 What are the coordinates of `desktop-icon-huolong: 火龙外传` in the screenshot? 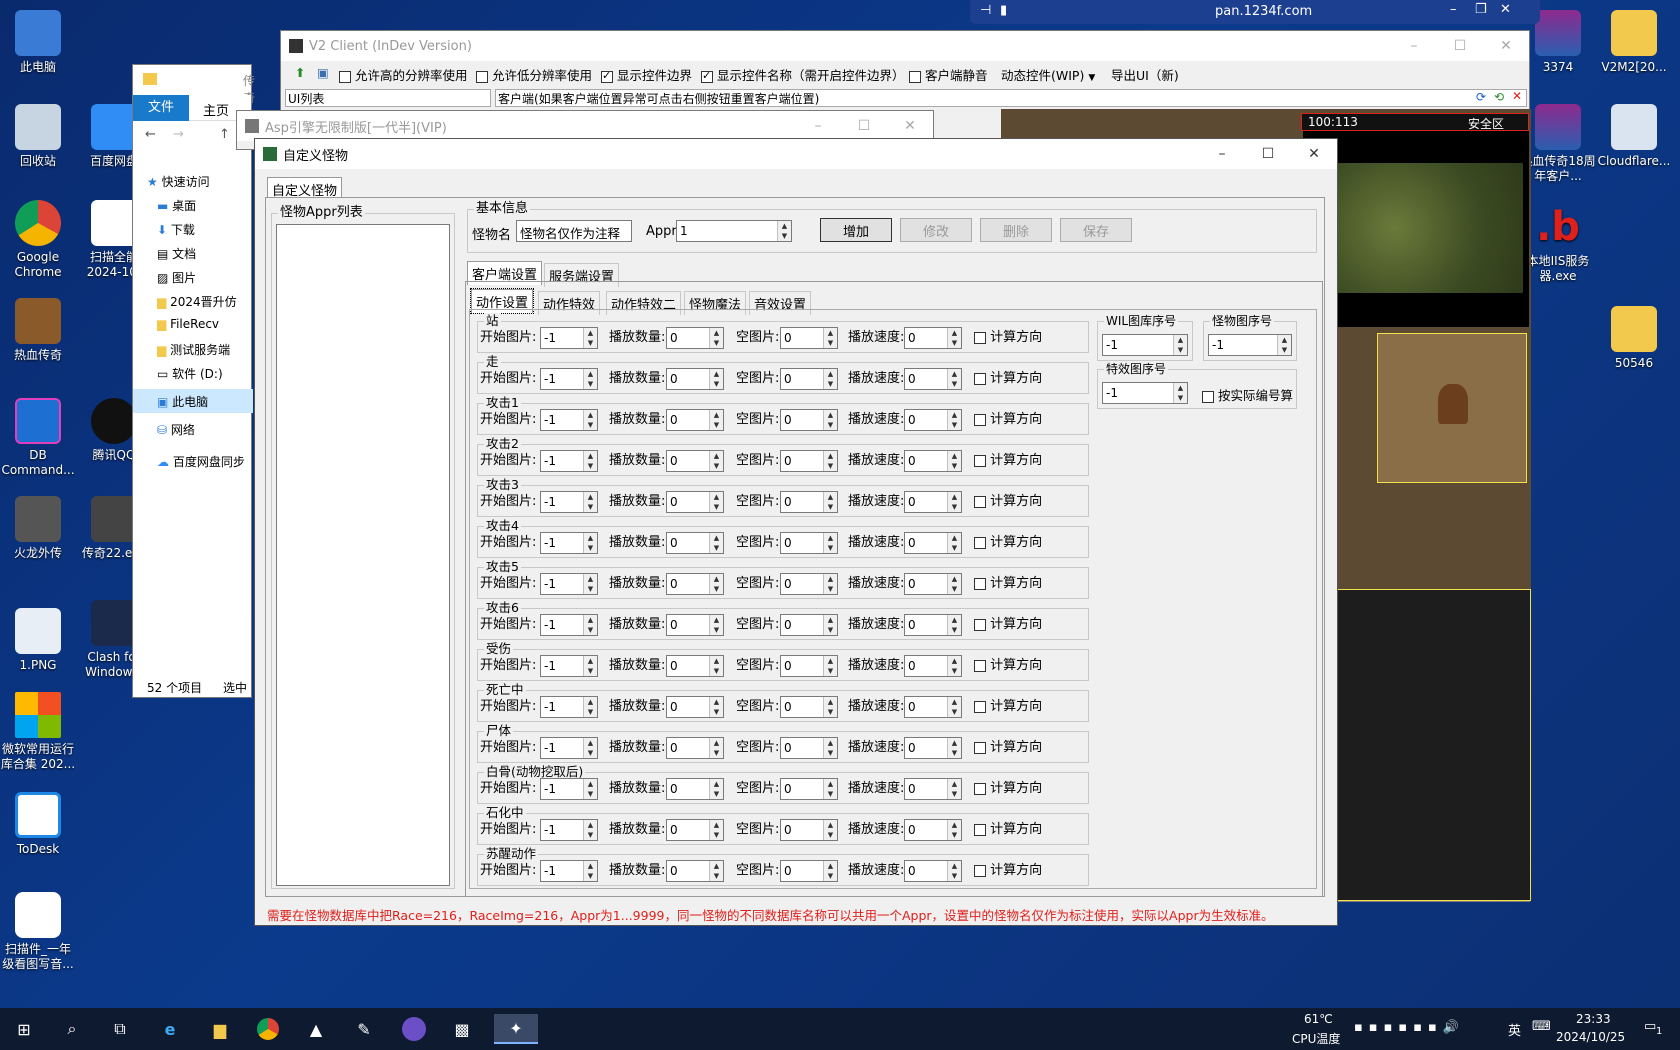 It's located at (38, 528).